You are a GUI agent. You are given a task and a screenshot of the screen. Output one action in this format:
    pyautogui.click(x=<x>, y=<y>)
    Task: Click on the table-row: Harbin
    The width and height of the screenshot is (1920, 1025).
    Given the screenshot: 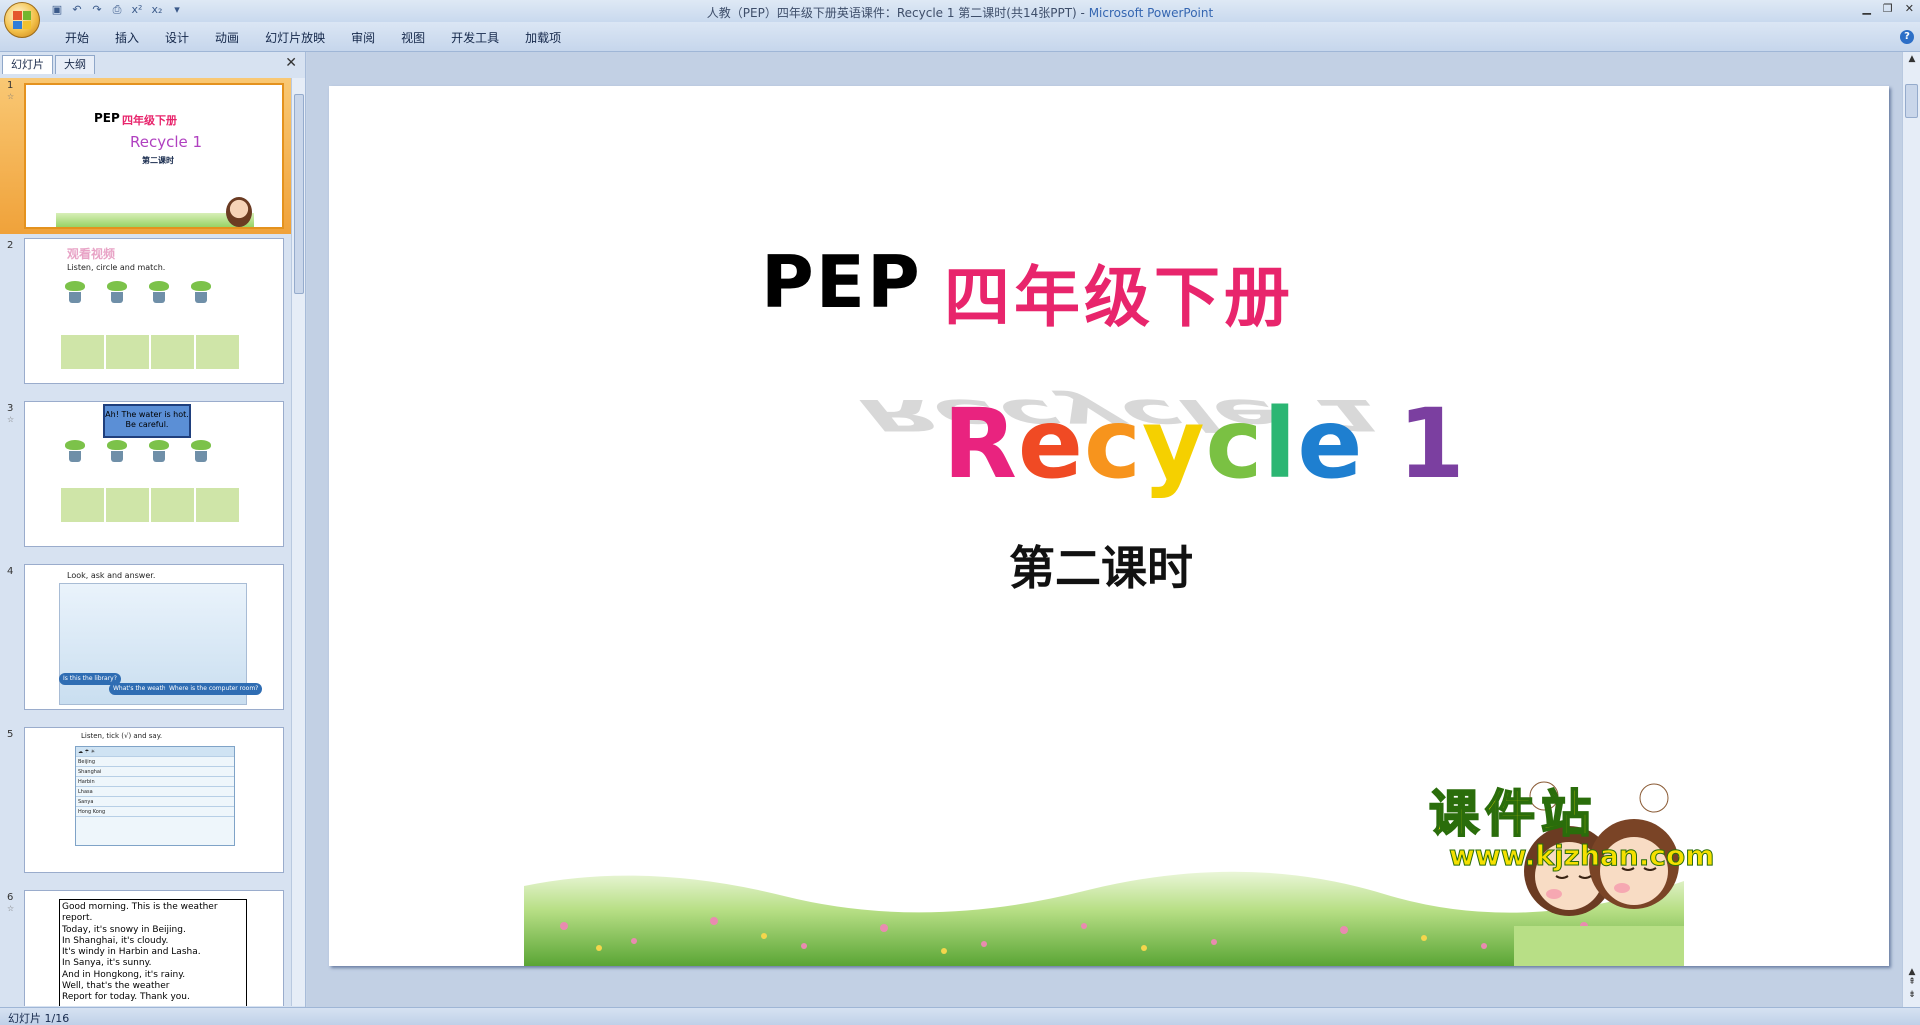 What is the action you would take?
    pyautogui.click(x=155, y=782)
    